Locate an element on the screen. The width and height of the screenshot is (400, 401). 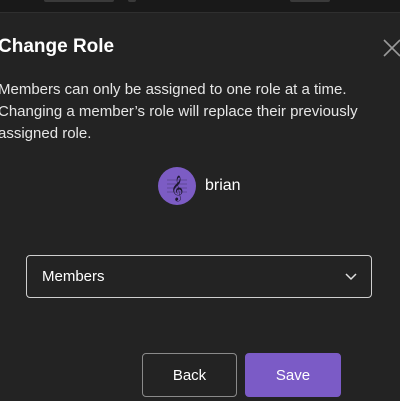
close-icon is located at coordinates (391, 48).